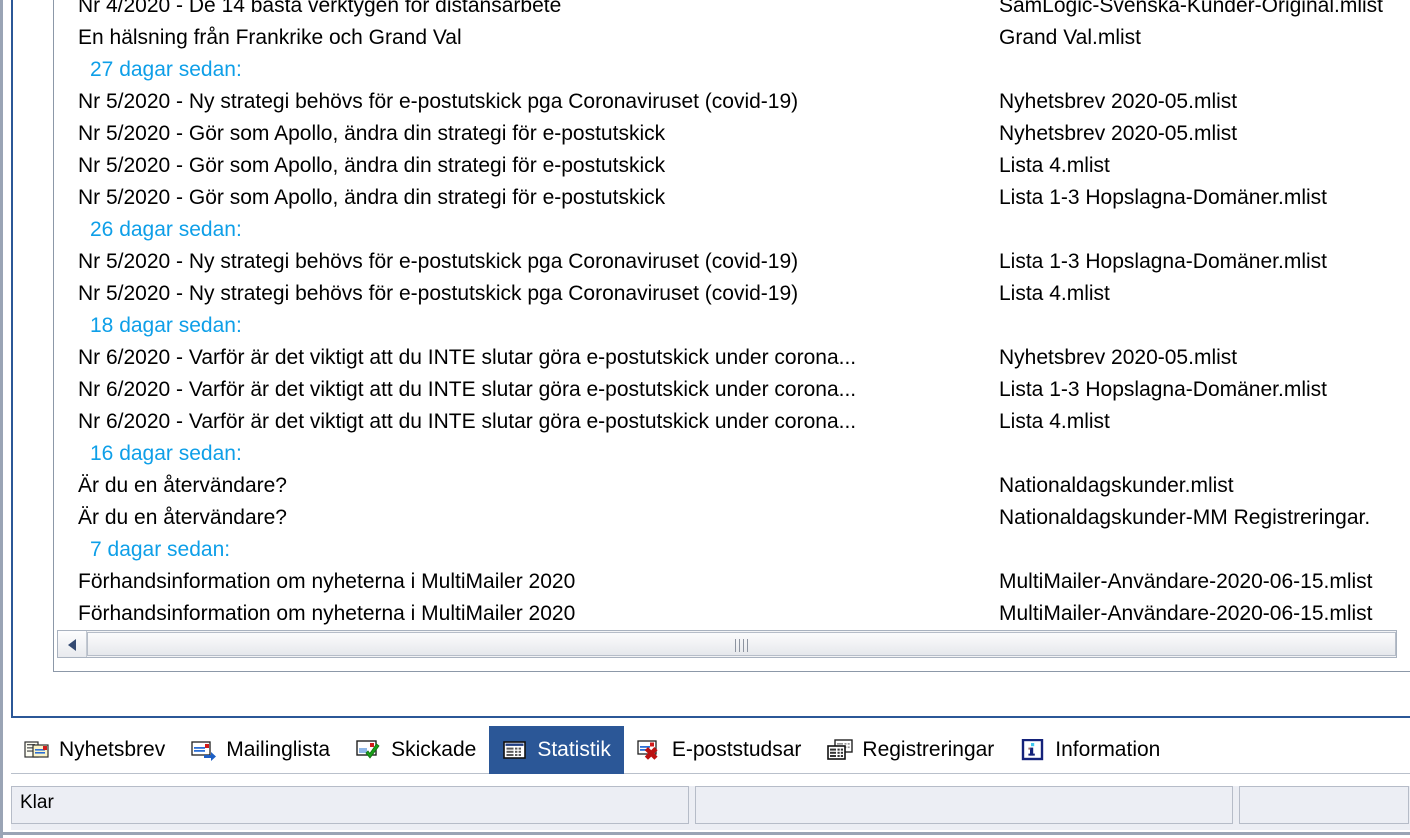 The width and height of the screenshot is (1410, 838). What do you see at coordinates (1116, 485) in the screenshot?
I see `row-mailinglist: Nationaldagskunder.mlist` at bounding box center [1116, 485].